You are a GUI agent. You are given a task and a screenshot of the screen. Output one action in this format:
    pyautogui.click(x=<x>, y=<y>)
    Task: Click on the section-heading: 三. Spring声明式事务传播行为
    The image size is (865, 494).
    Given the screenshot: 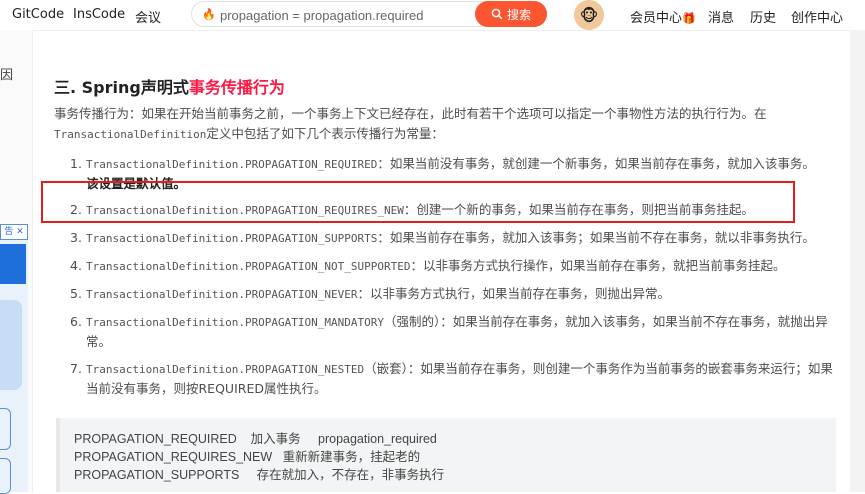 What is the action you would take?
    pyautogui.click(x=169, y=87)
    